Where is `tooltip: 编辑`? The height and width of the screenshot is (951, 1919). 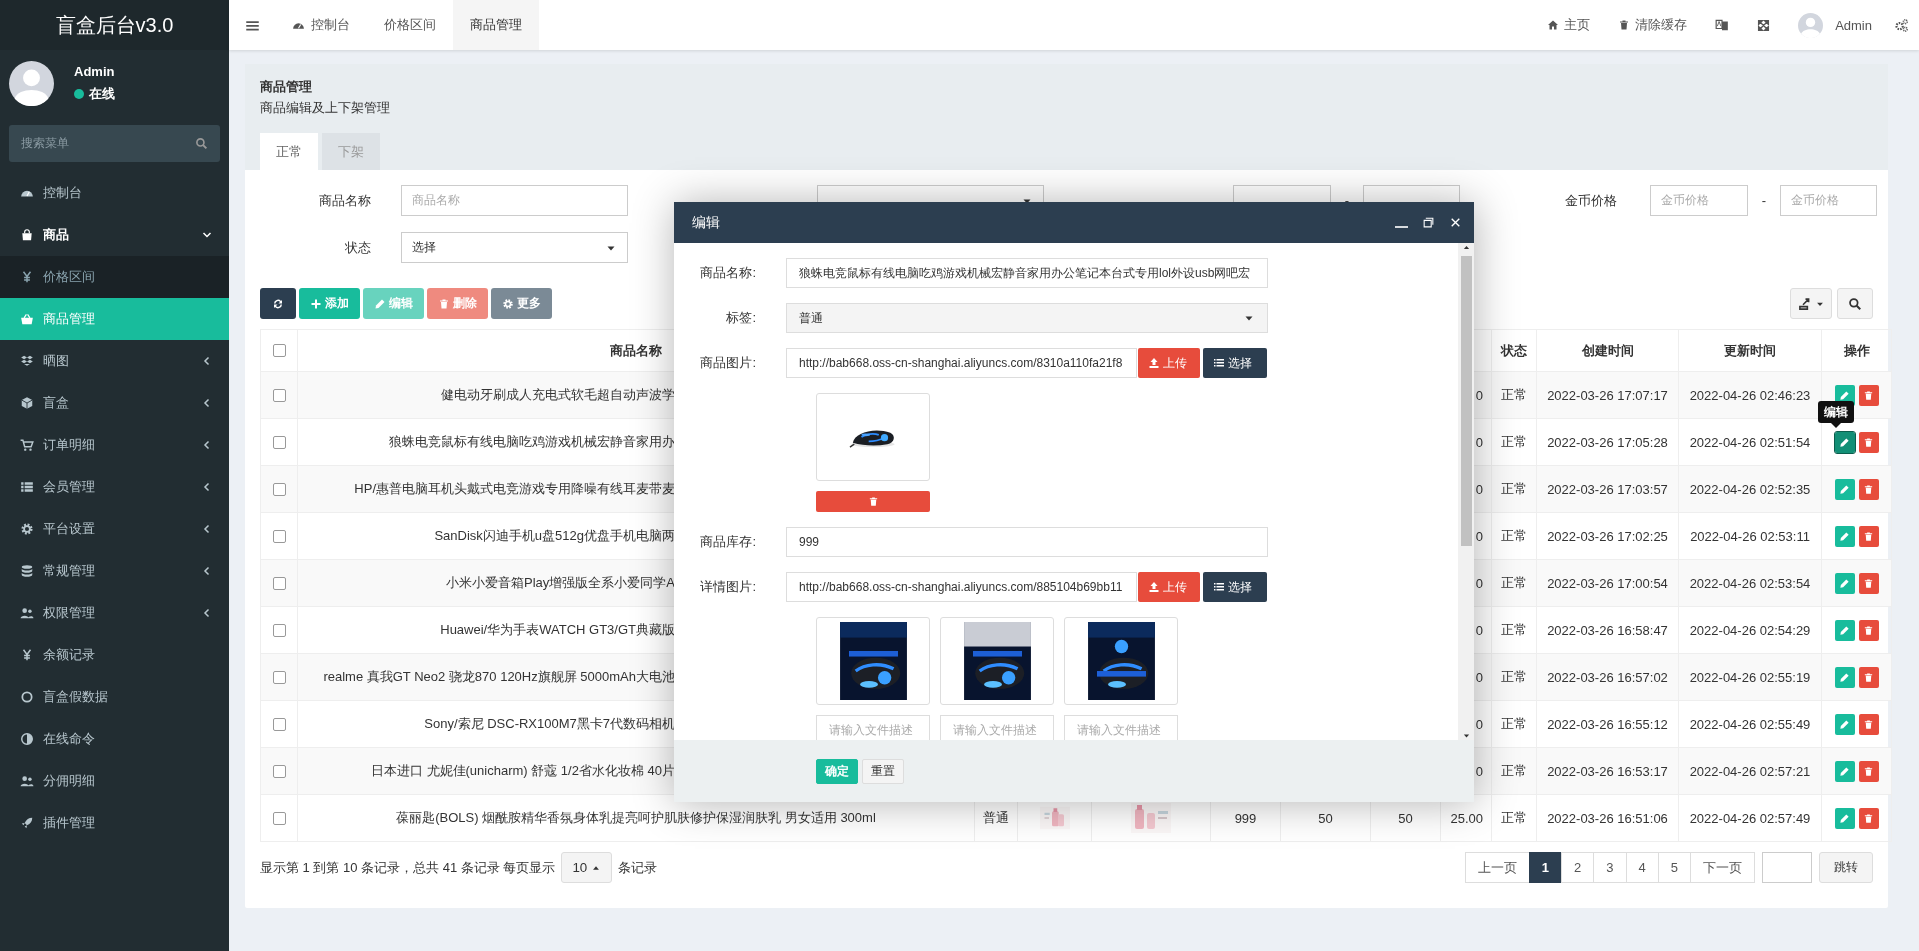 tooltip: 编辑 is located at coordinates (1836, 414).